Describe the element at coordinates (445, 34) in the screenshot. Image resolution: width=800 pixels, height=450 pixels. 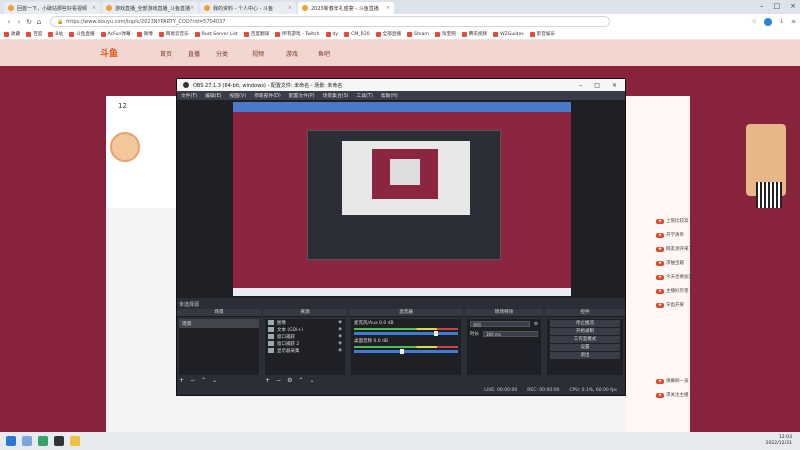
I see `bookmark-item: 淘宝网` at that location.